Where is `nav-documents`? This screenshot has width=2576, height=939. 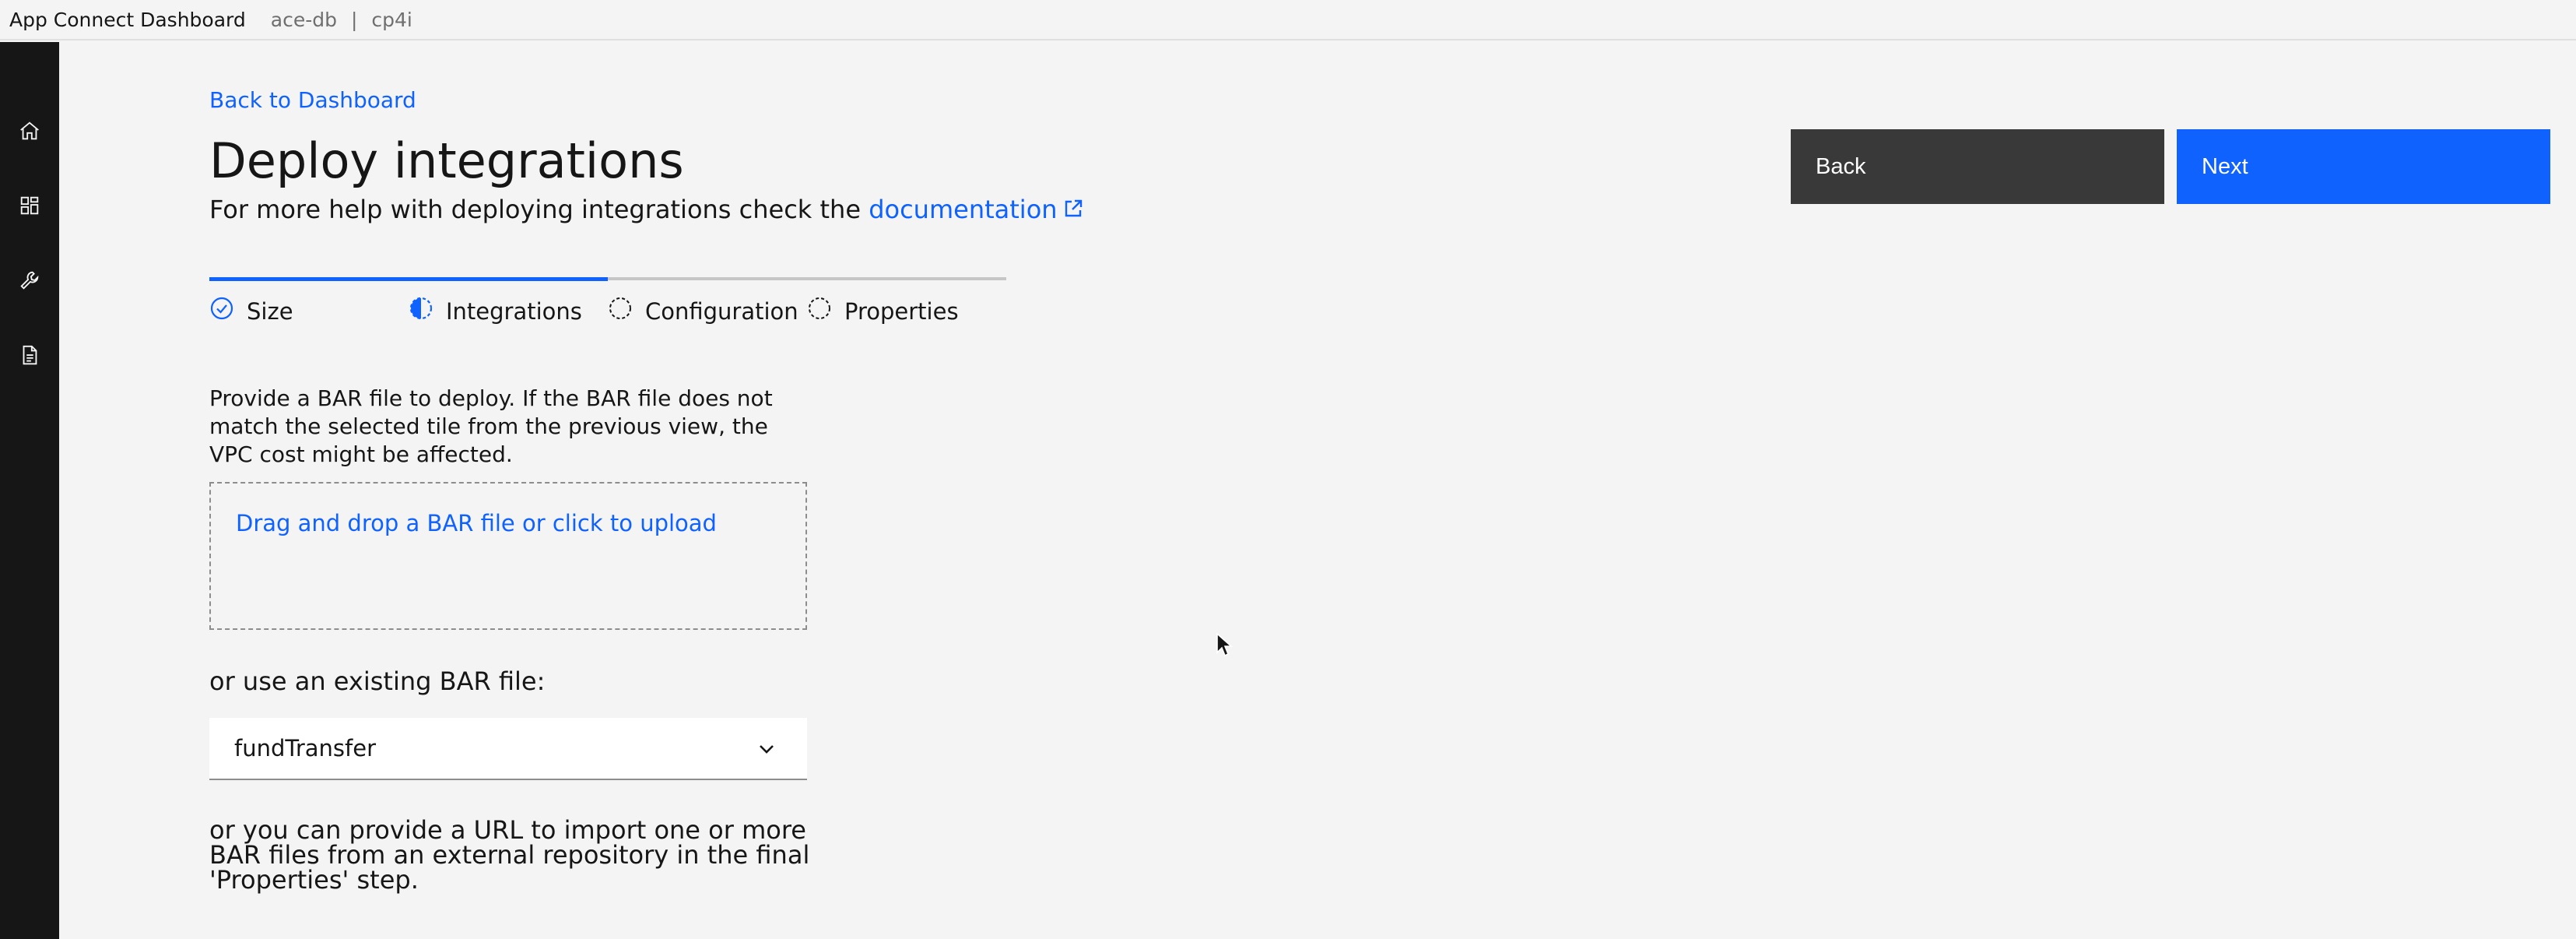 nav-documents is located at coordinates (30, 356).